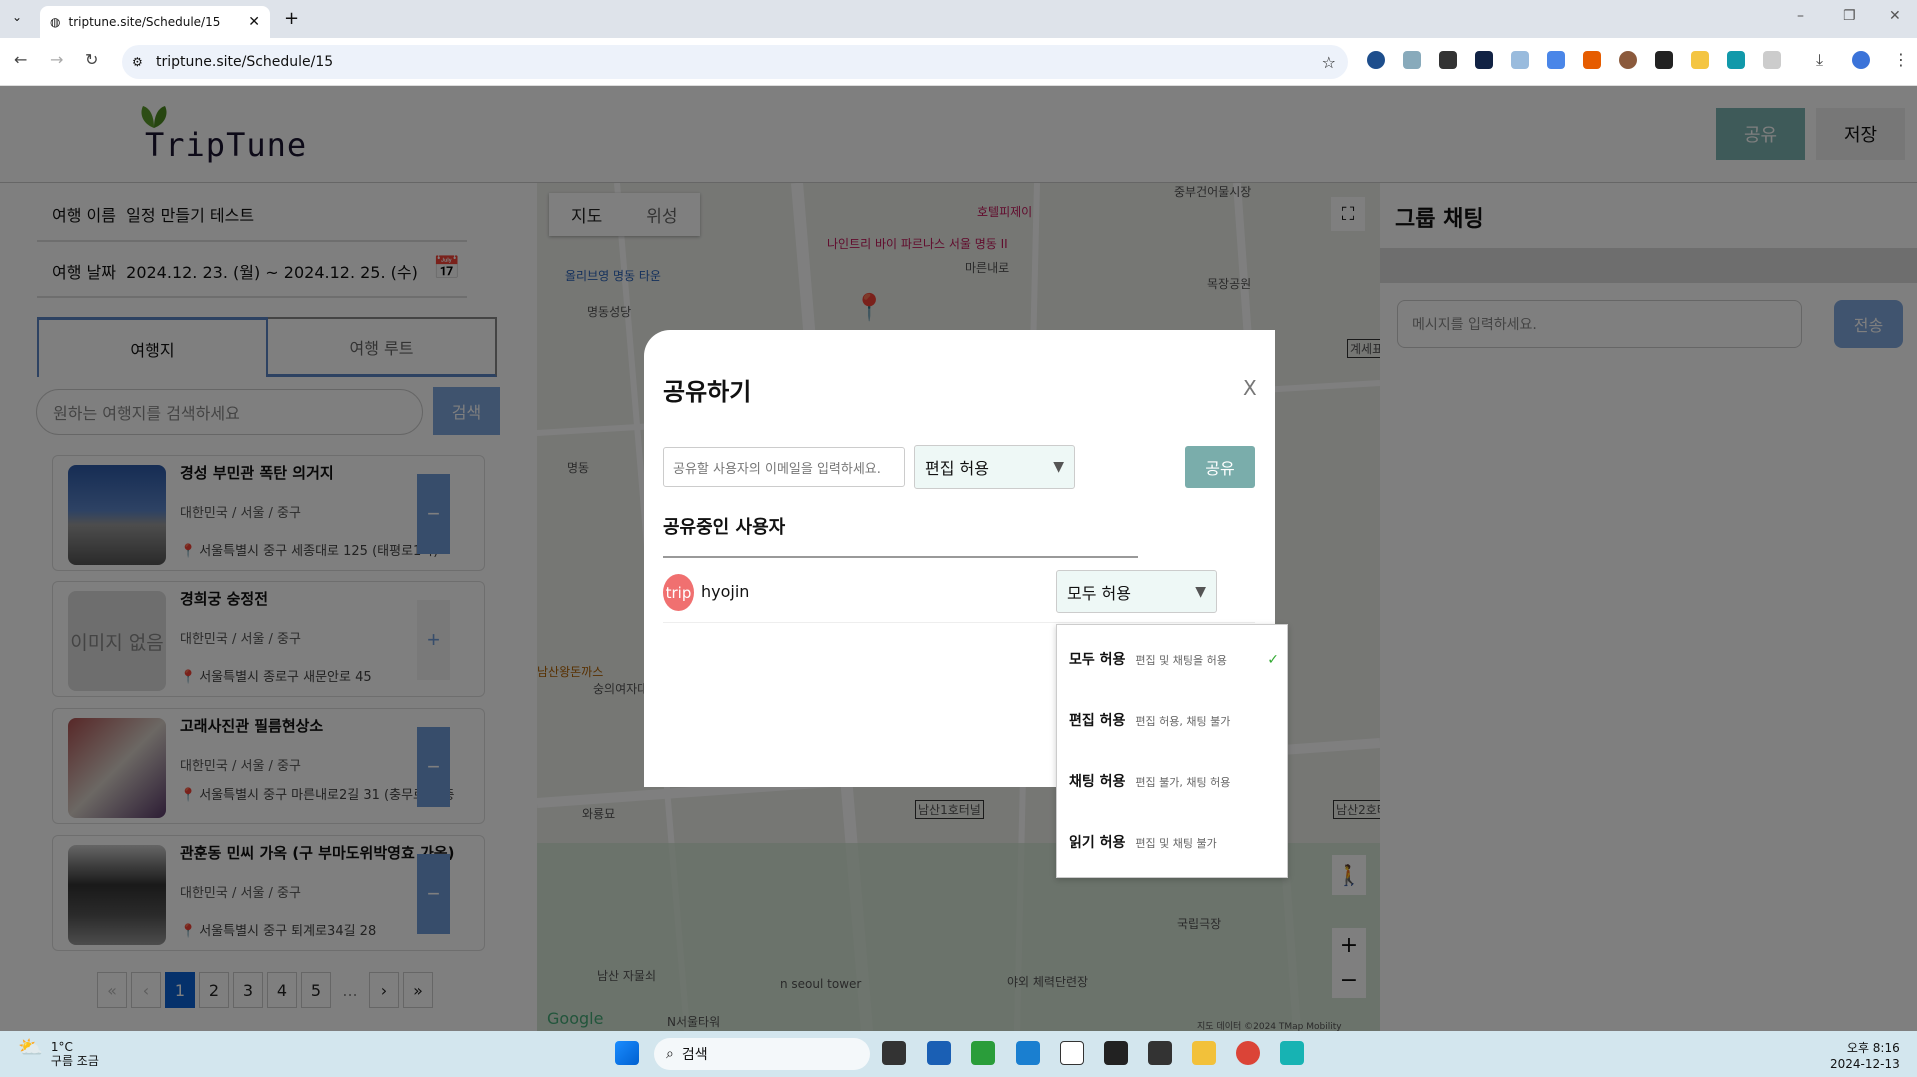 The width and height of the screenshot is (1917, 1077). I want to click on date: 2024-12-13, so click(1865, 1064).